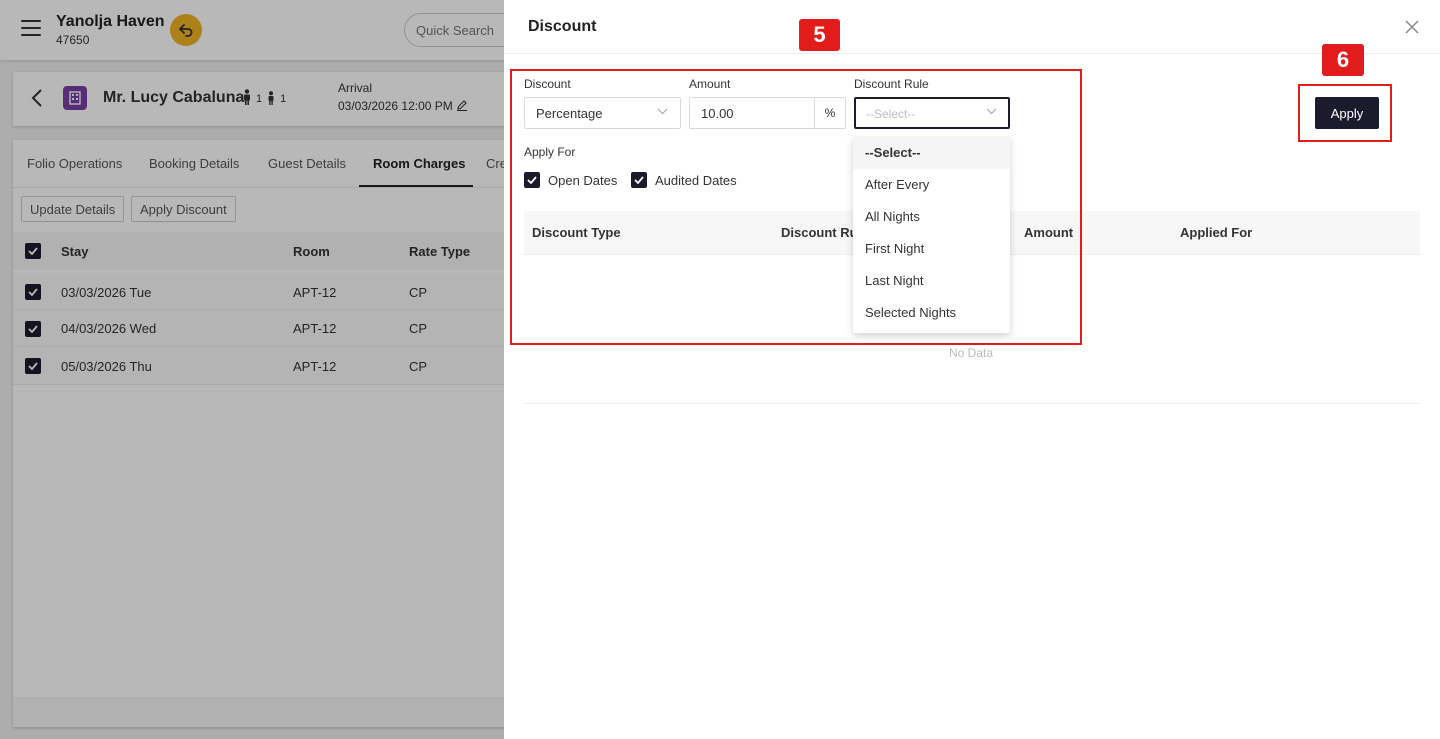  I want to click on close-icon, so click(1412, 27).